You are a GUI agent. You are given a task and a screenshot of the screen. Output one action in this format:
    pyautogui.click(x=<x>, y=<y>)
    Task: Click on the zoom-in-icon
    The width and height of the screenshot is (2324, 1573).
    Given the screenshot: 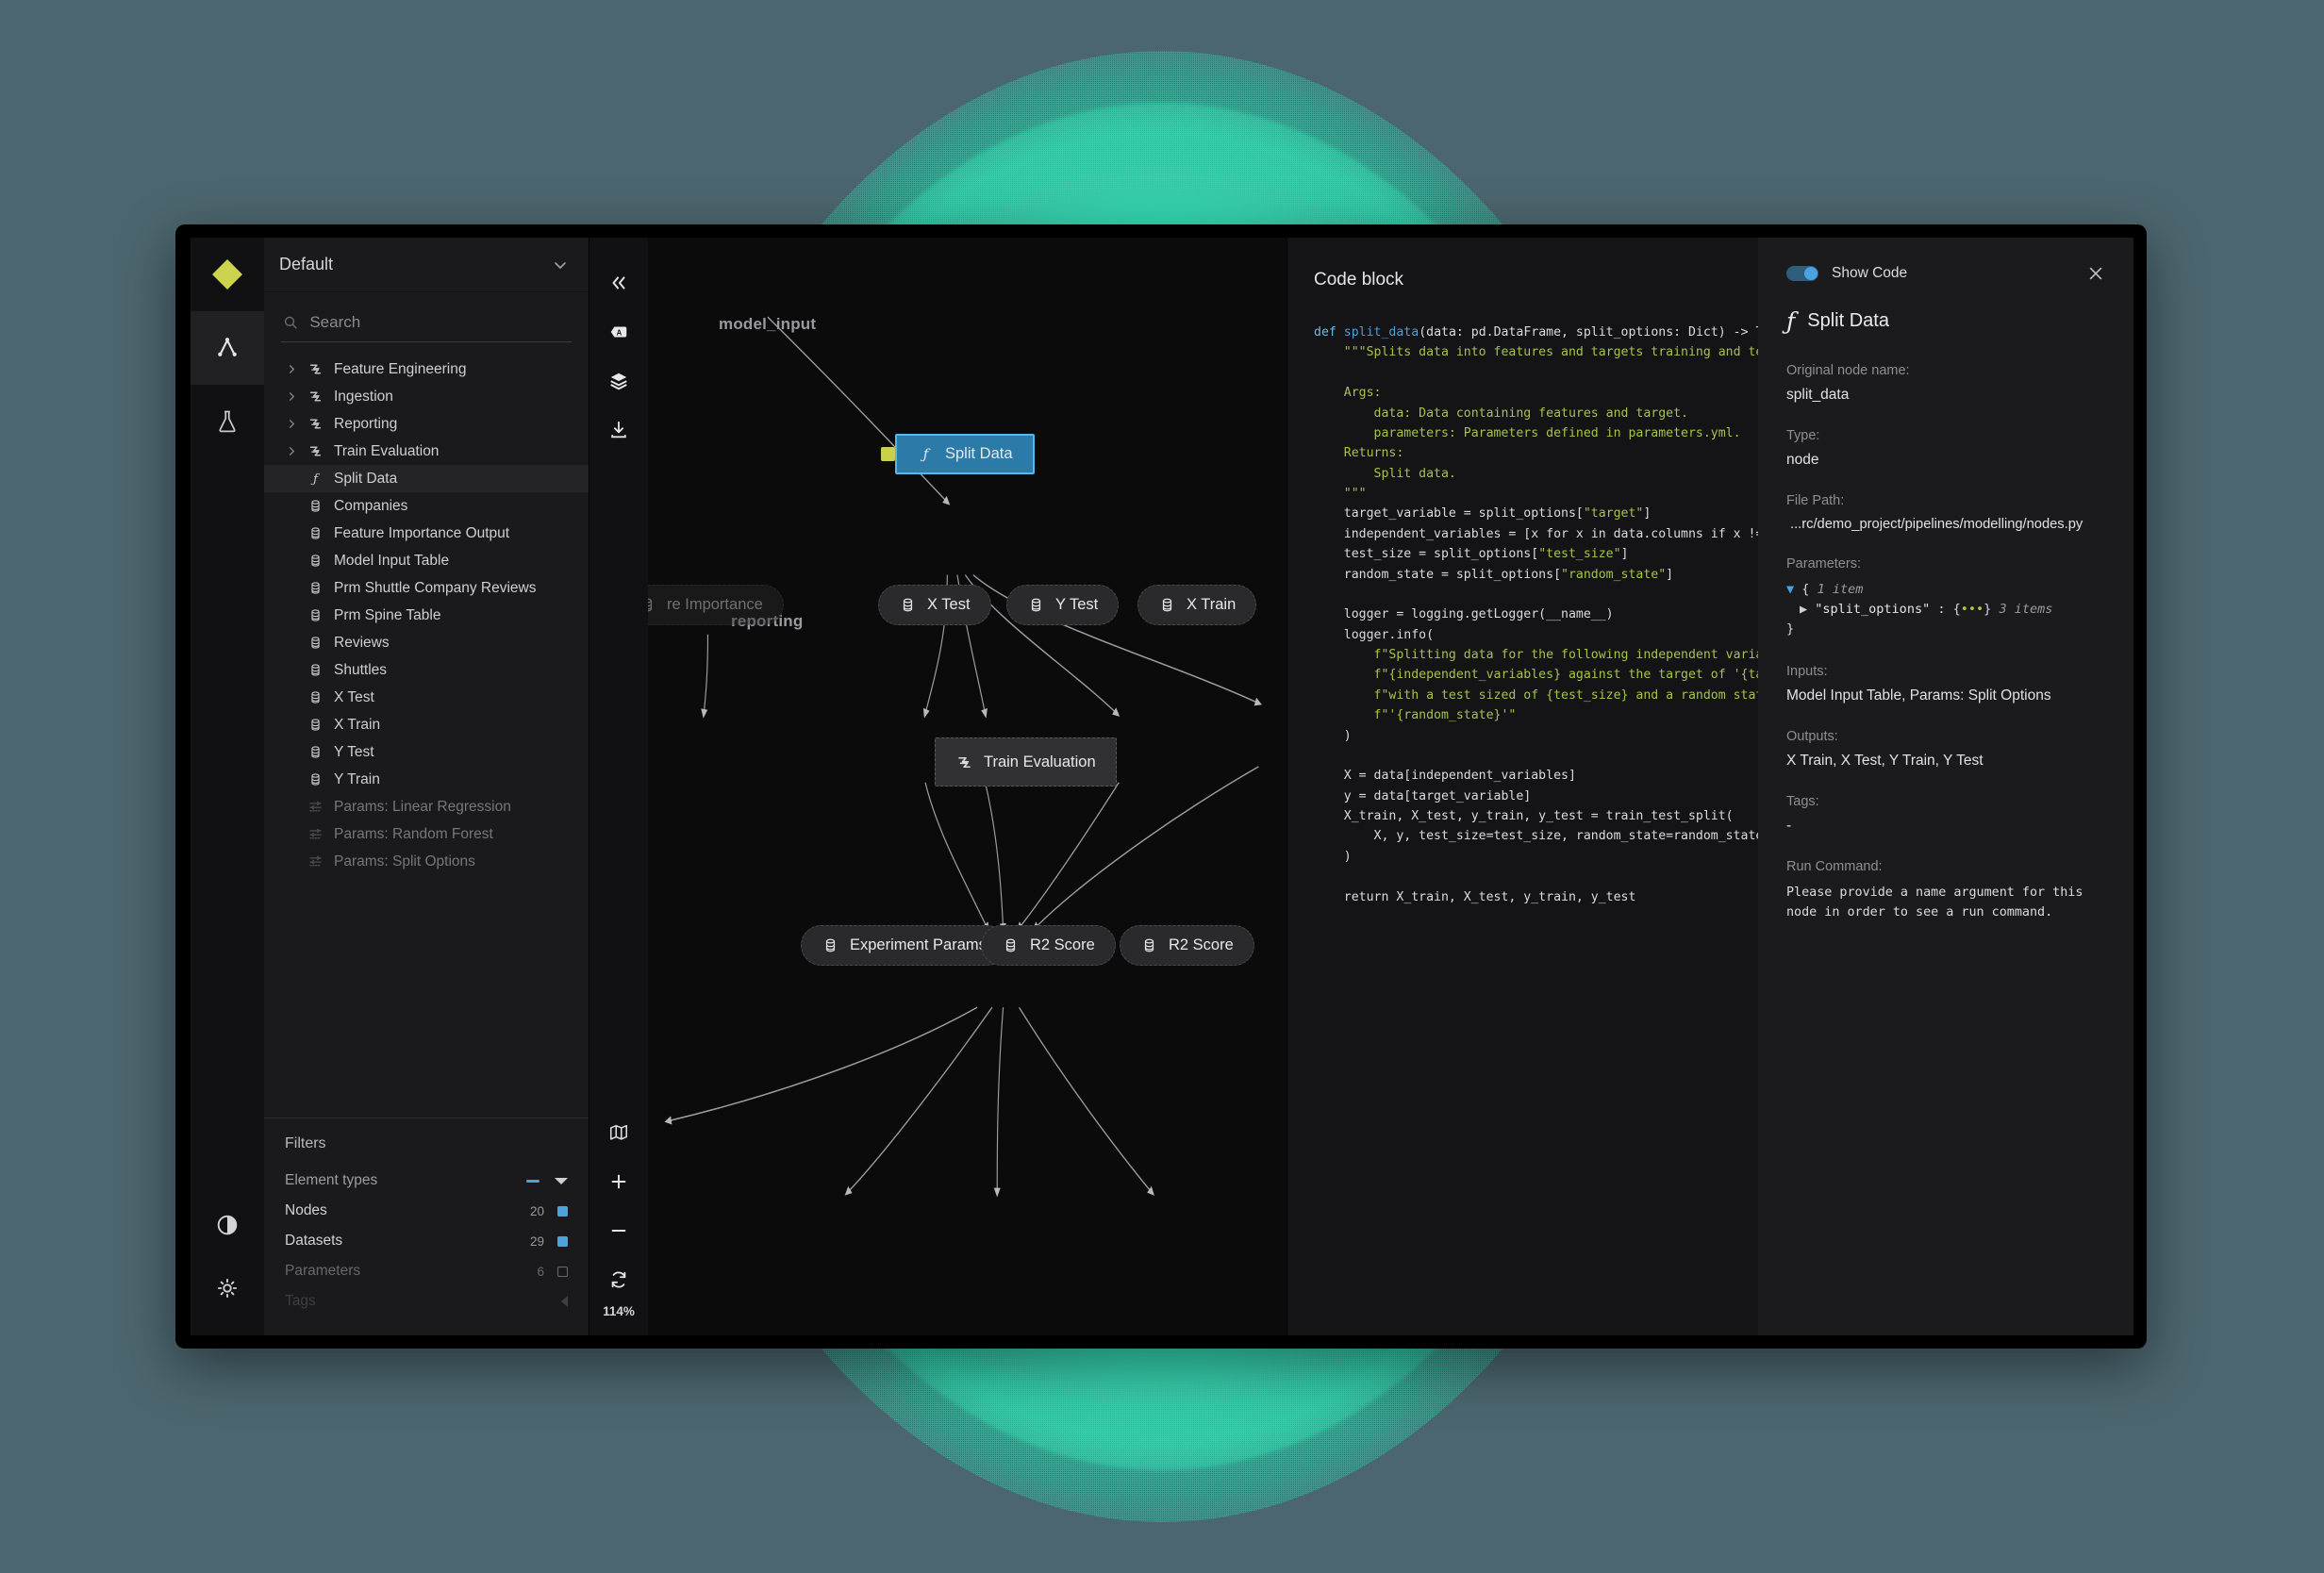 What is the action you would take?
    pyautogui.click(x=618, y=1181)
    